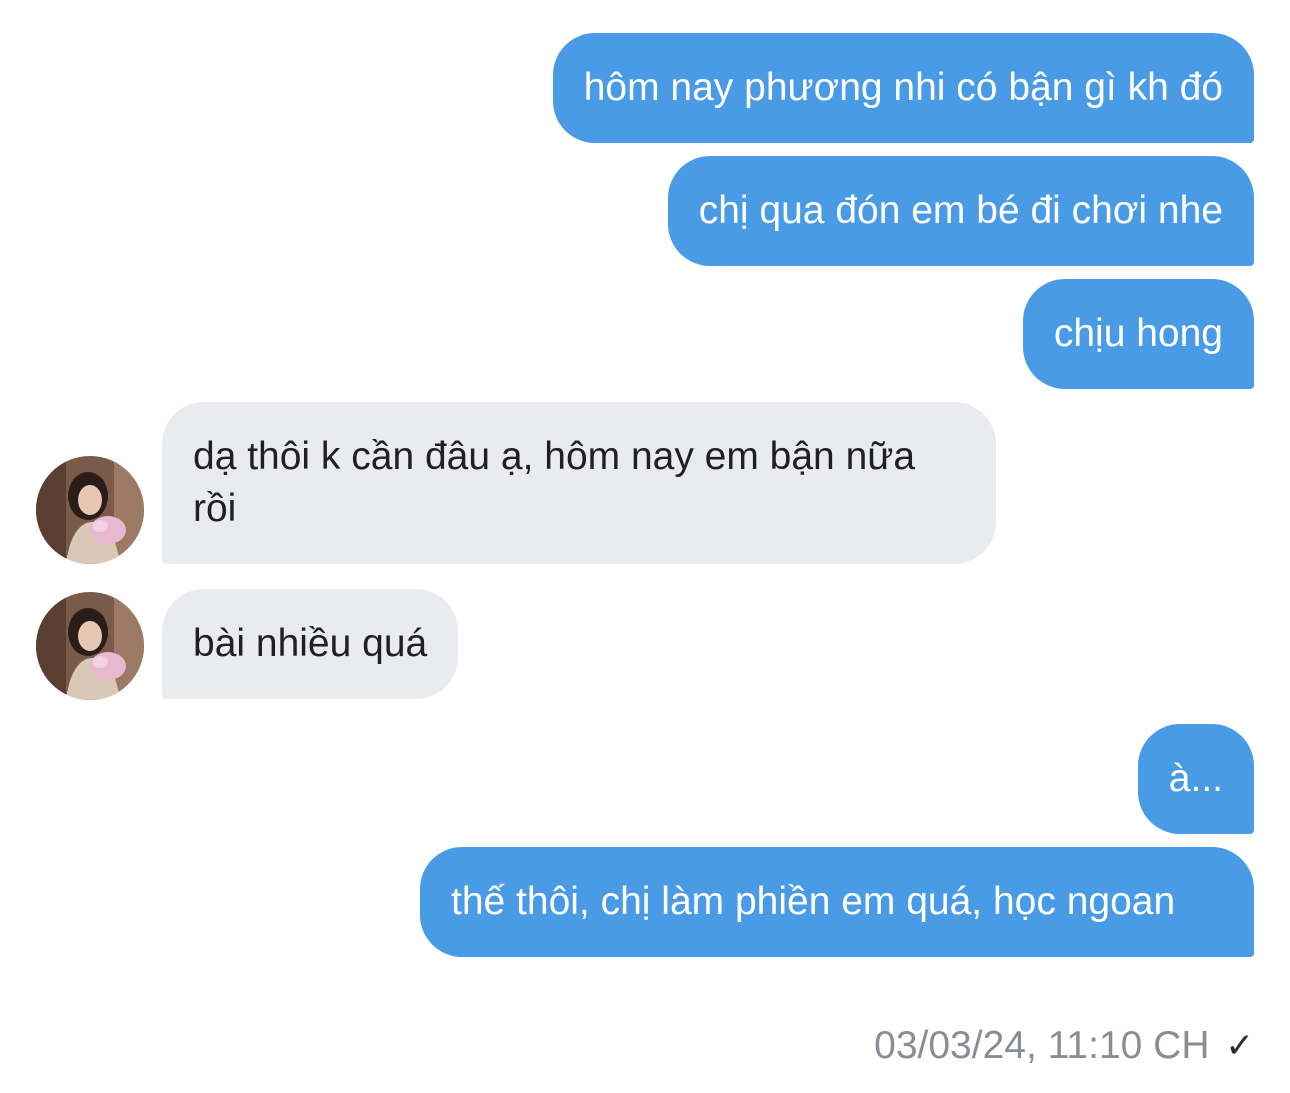  What do you see at coordinates (1042, 1045) in the screenshot?
I see `timestamp: 03/03/24, 11:10 CH` at bounding box center [1042, 1045].